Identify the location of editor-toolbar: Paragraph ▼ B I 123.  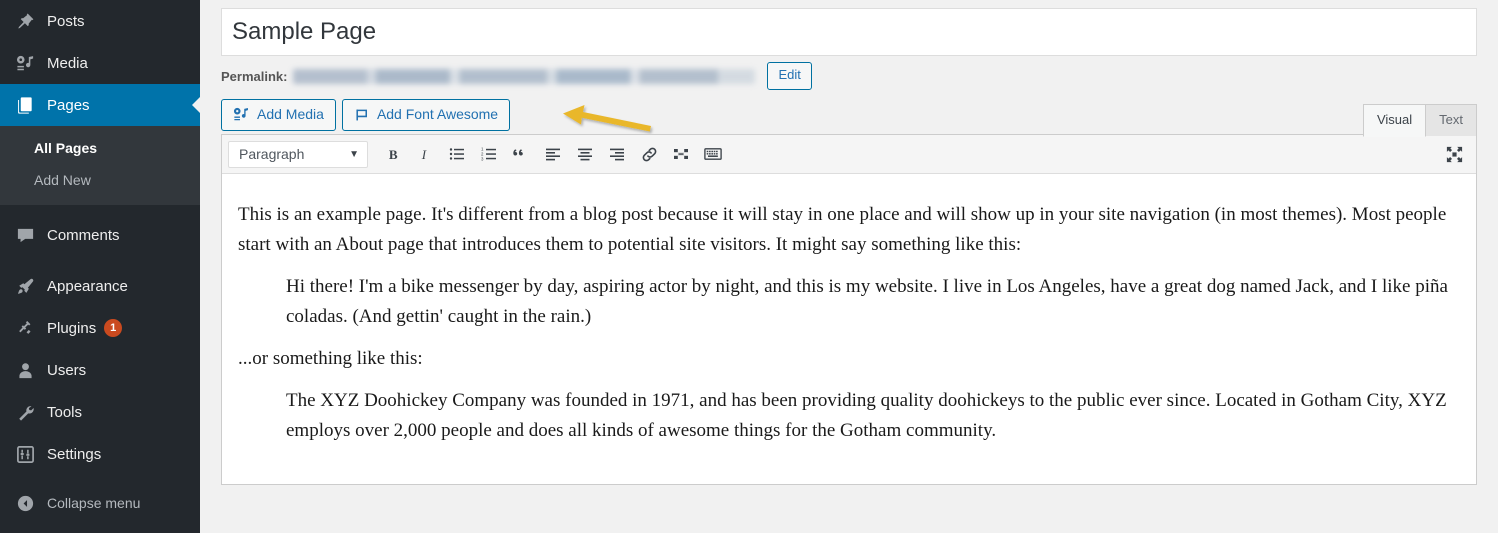
(849, 154).